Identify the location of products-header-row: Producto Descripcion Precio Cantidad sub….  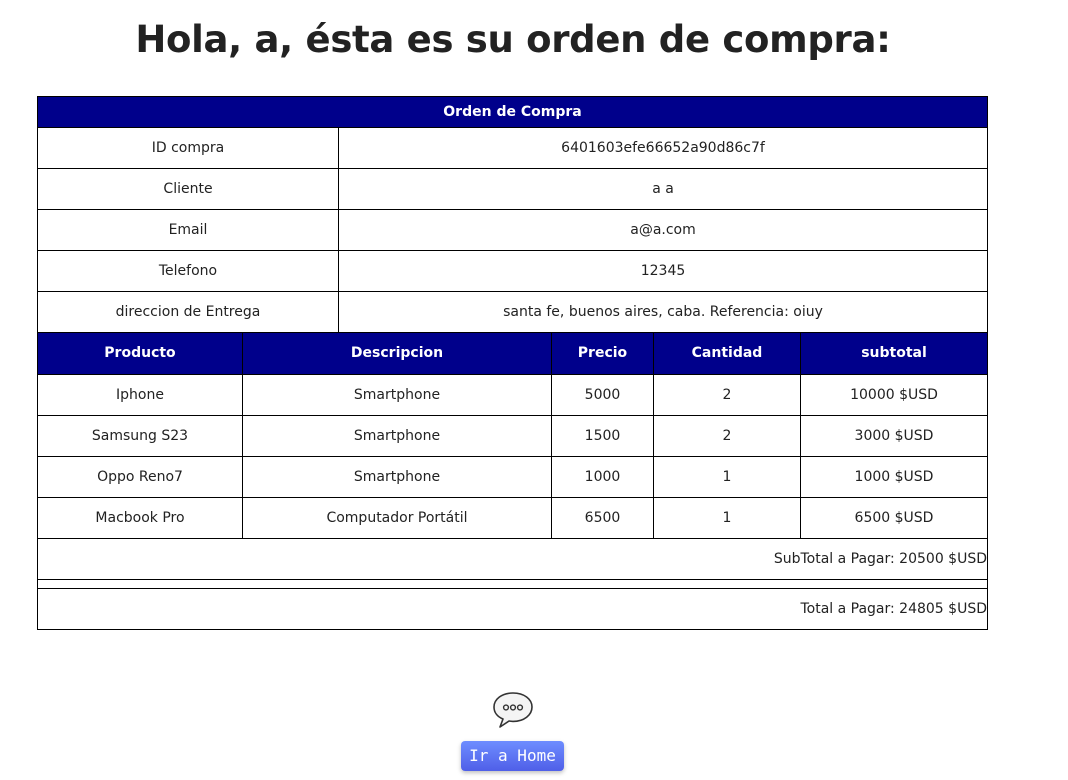
(512, 354).